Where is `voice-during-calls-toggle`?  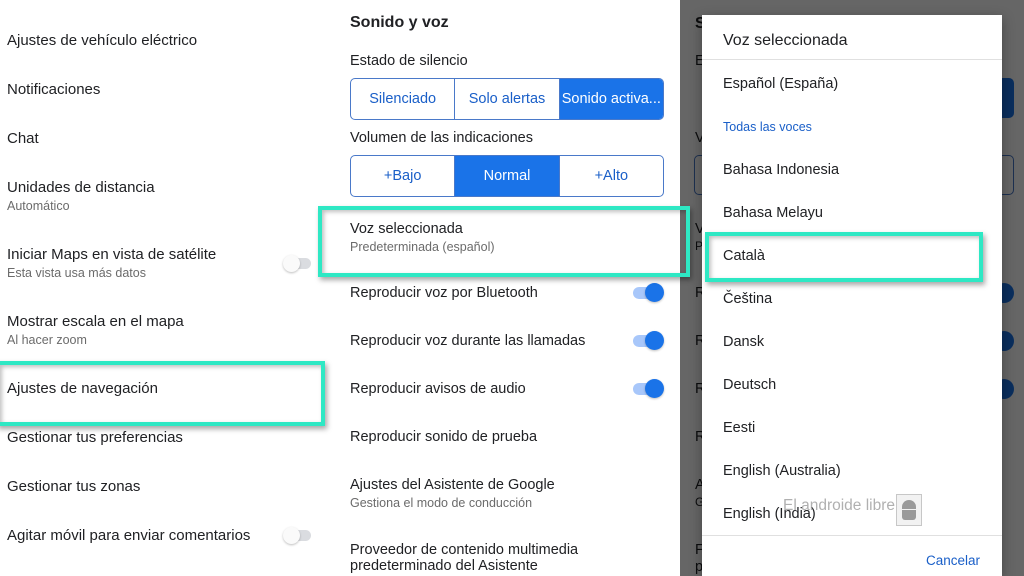
voice-during-calls-toggle is located at coordinates (649, 340).